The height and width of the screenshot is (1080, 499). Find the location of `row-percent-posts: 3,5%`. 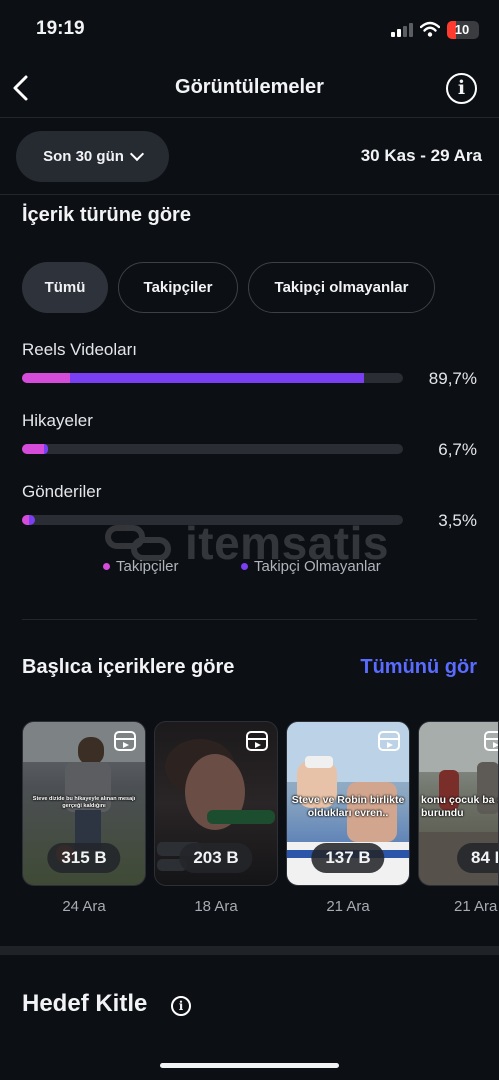

row-percent-posts: 3,5% is located at coordinates (457, 520).